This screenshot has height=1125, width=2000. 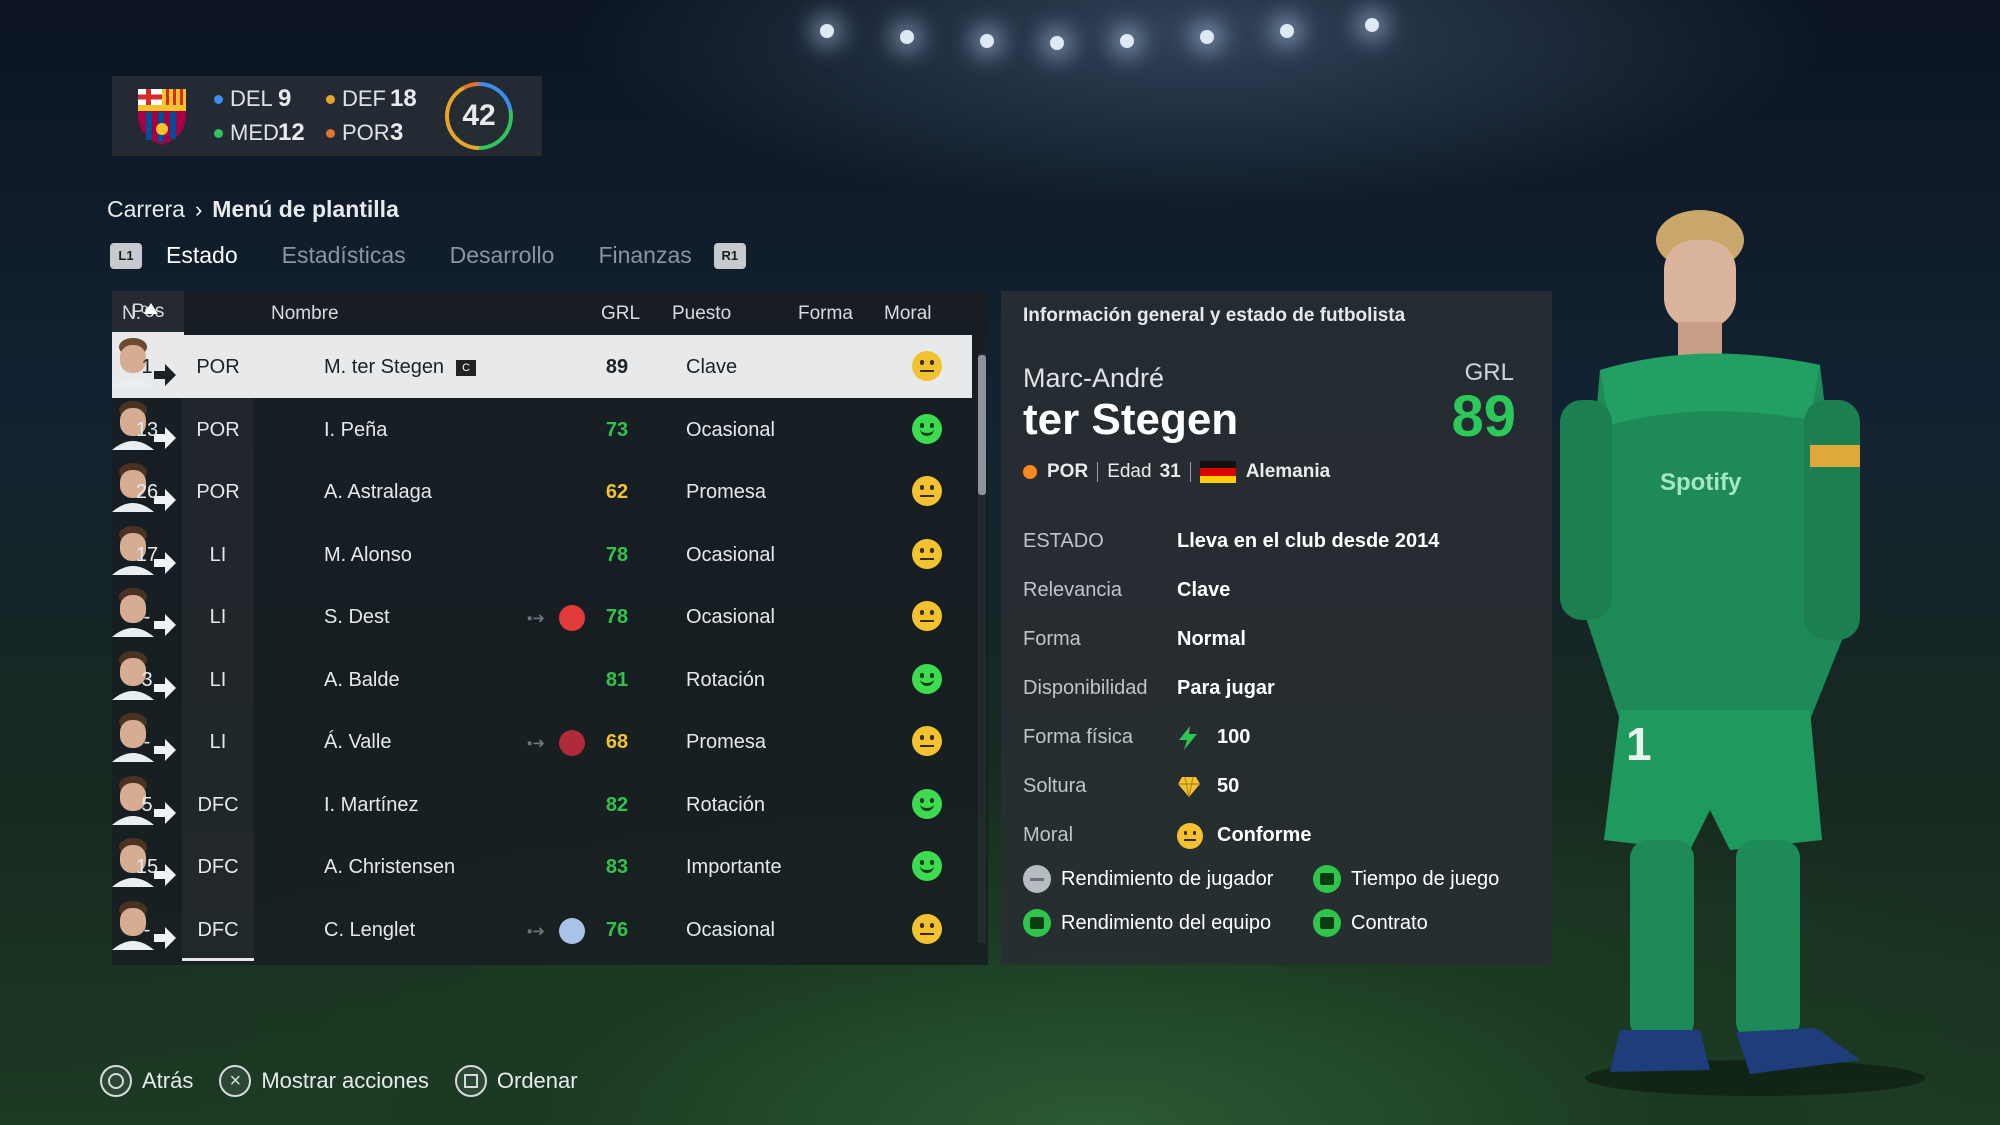 What do you see at coordinates (251, 98) in the screenshot?
I see `count-label: DEL` at bounding box center [251, 98].